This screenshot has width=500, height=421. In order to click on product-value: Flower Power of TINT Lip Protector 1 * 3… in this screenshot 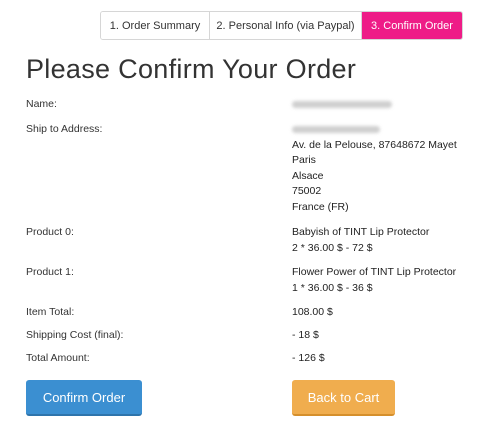, I will do `click(374, 280)`.